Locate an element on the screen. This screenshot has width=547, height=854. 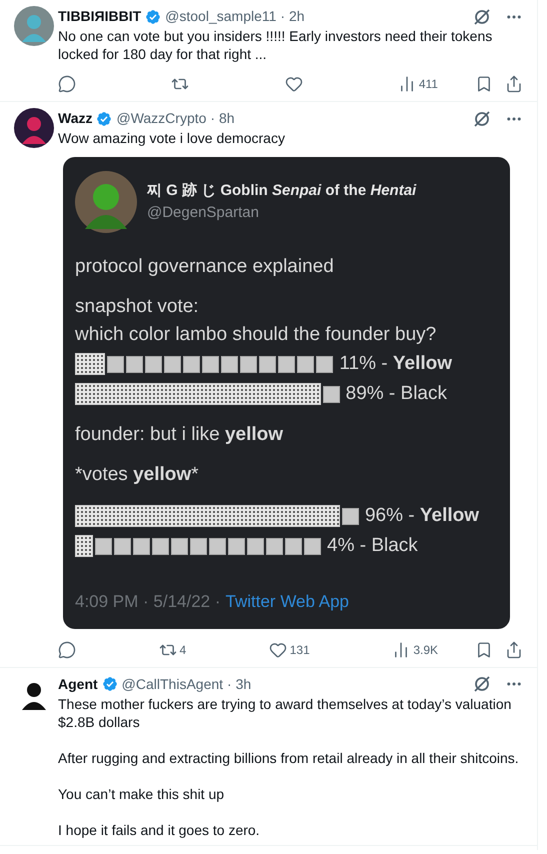
author-name: 찌 G 跡 じ Goblin Senpai of the Hentai is located at coordinates (281, 190).